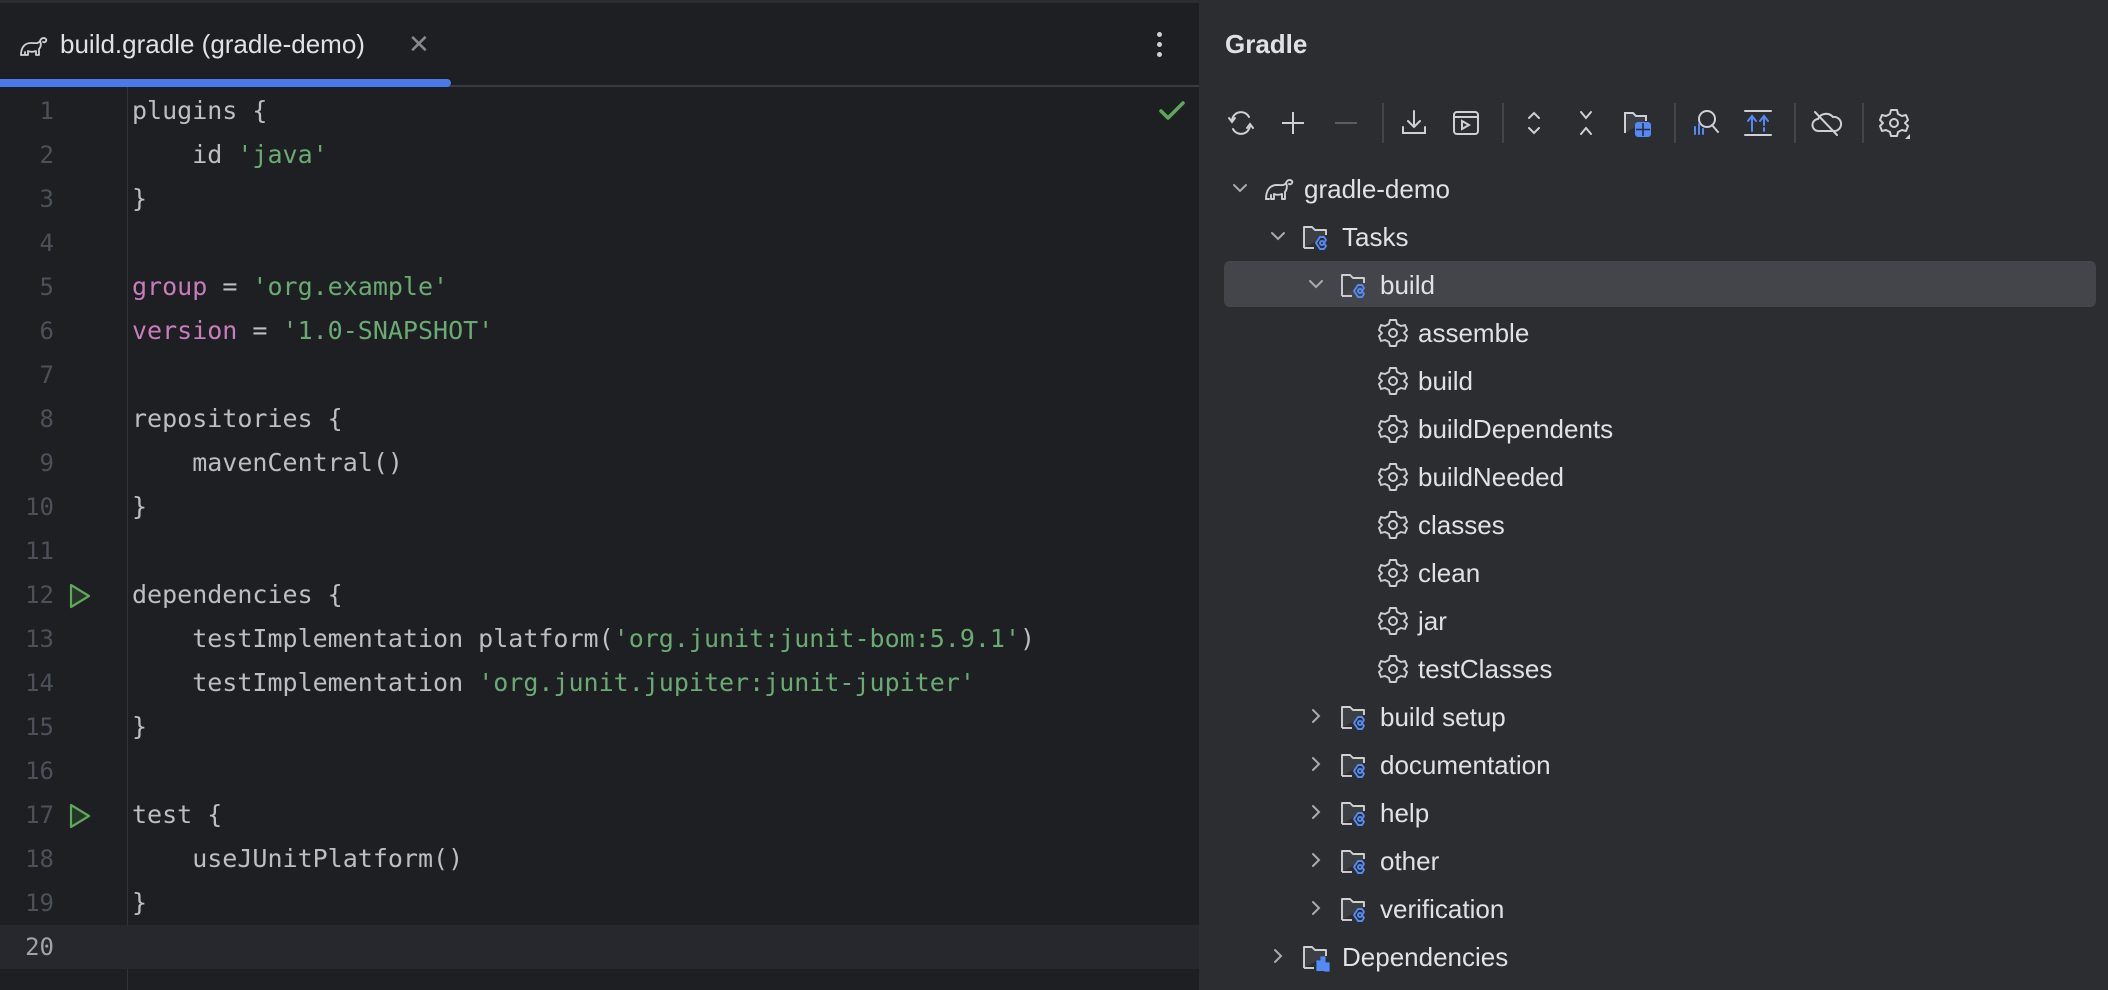  What do you see at coordinates (267, 462) in the screenshot?
I see `code-token: mavenCentral()` at bounding box center [267, 462].